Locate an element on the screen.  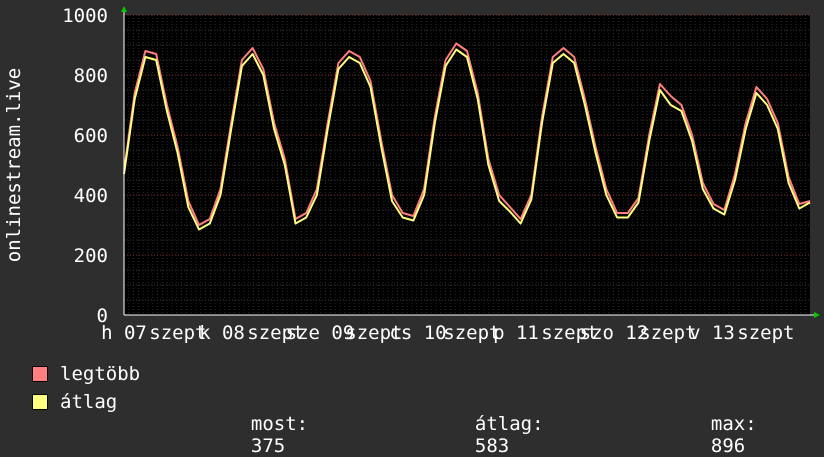
y-axis-ticks: 02004006008001000 is located at coordinates (85, 166).